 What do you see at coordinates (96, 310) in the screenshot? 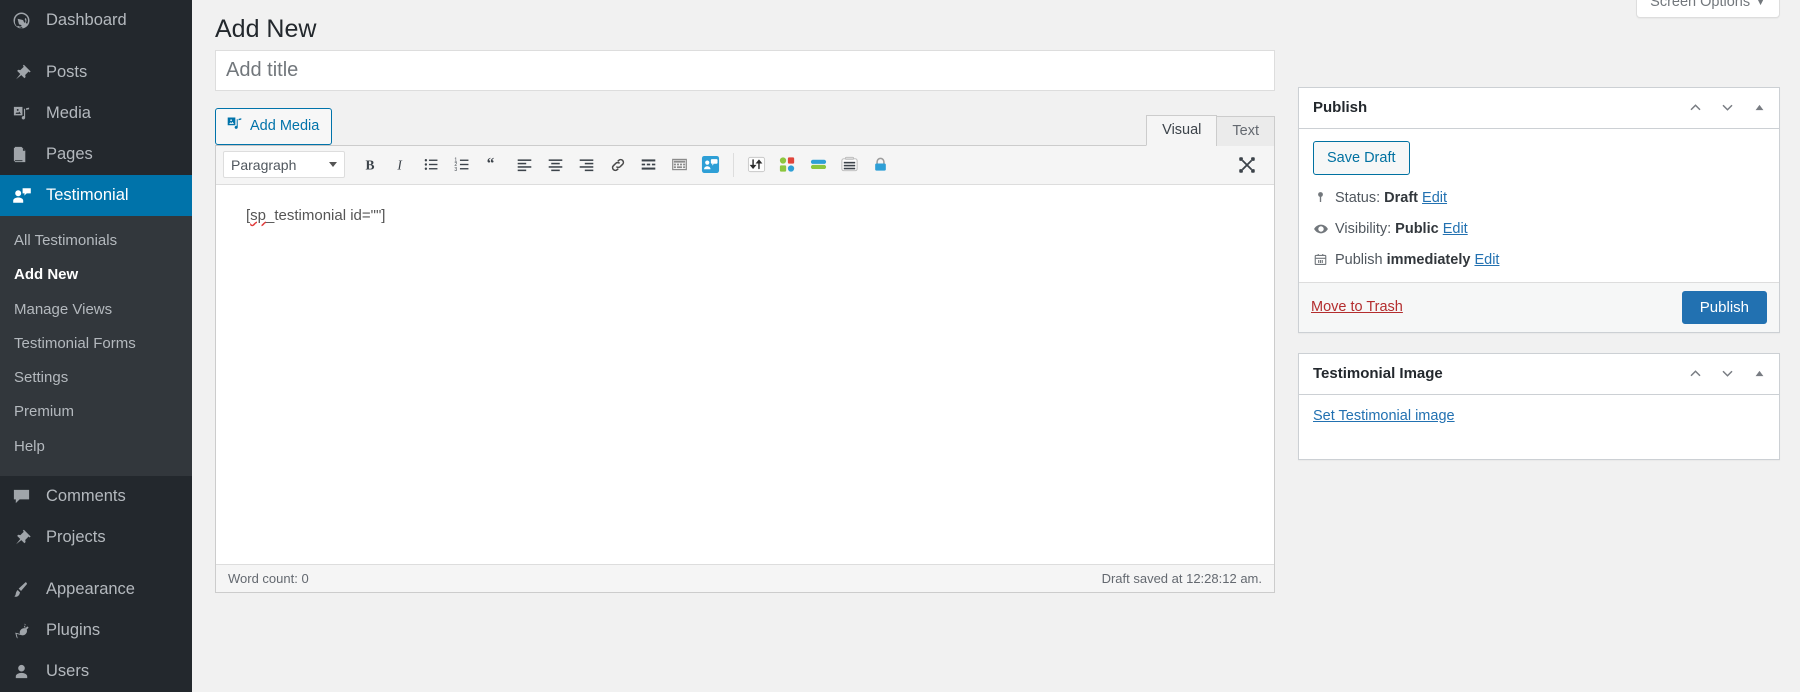
I see `submenu-item-manage-views: Manage Views` at bounding box center [96, 310].